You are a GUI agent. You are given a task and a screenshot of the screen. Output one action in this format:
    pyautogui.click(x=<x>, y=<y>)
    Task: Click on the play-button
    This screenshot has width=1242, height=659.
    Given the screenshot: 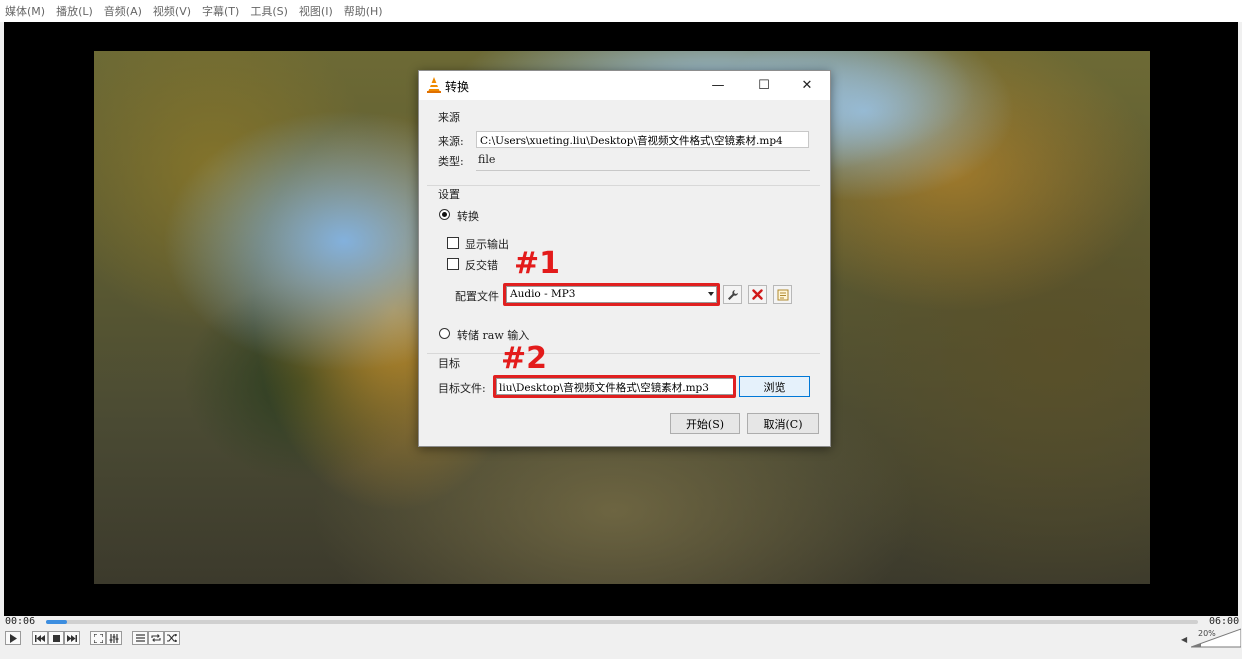 What is the action you would take?
    pyautogui.click(x=13, y=638)
    